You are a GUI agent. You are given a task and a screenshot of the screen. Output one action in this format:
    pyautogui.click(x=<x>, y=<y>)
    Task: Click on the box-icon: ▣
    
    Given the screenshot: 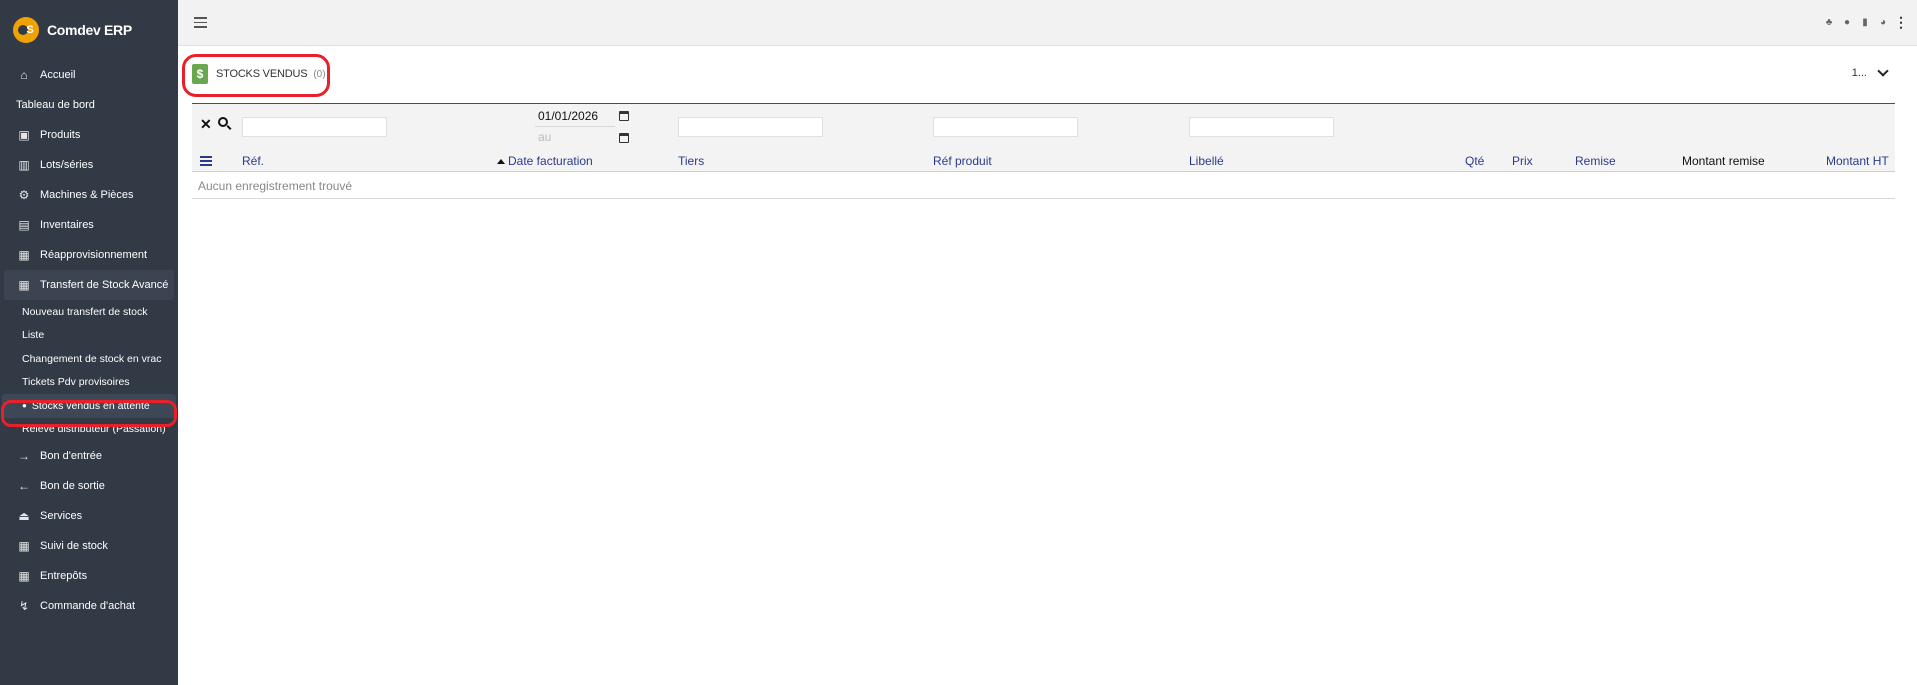 What is the action you would take?
    pyautogui.click(x=24, y=135)
    